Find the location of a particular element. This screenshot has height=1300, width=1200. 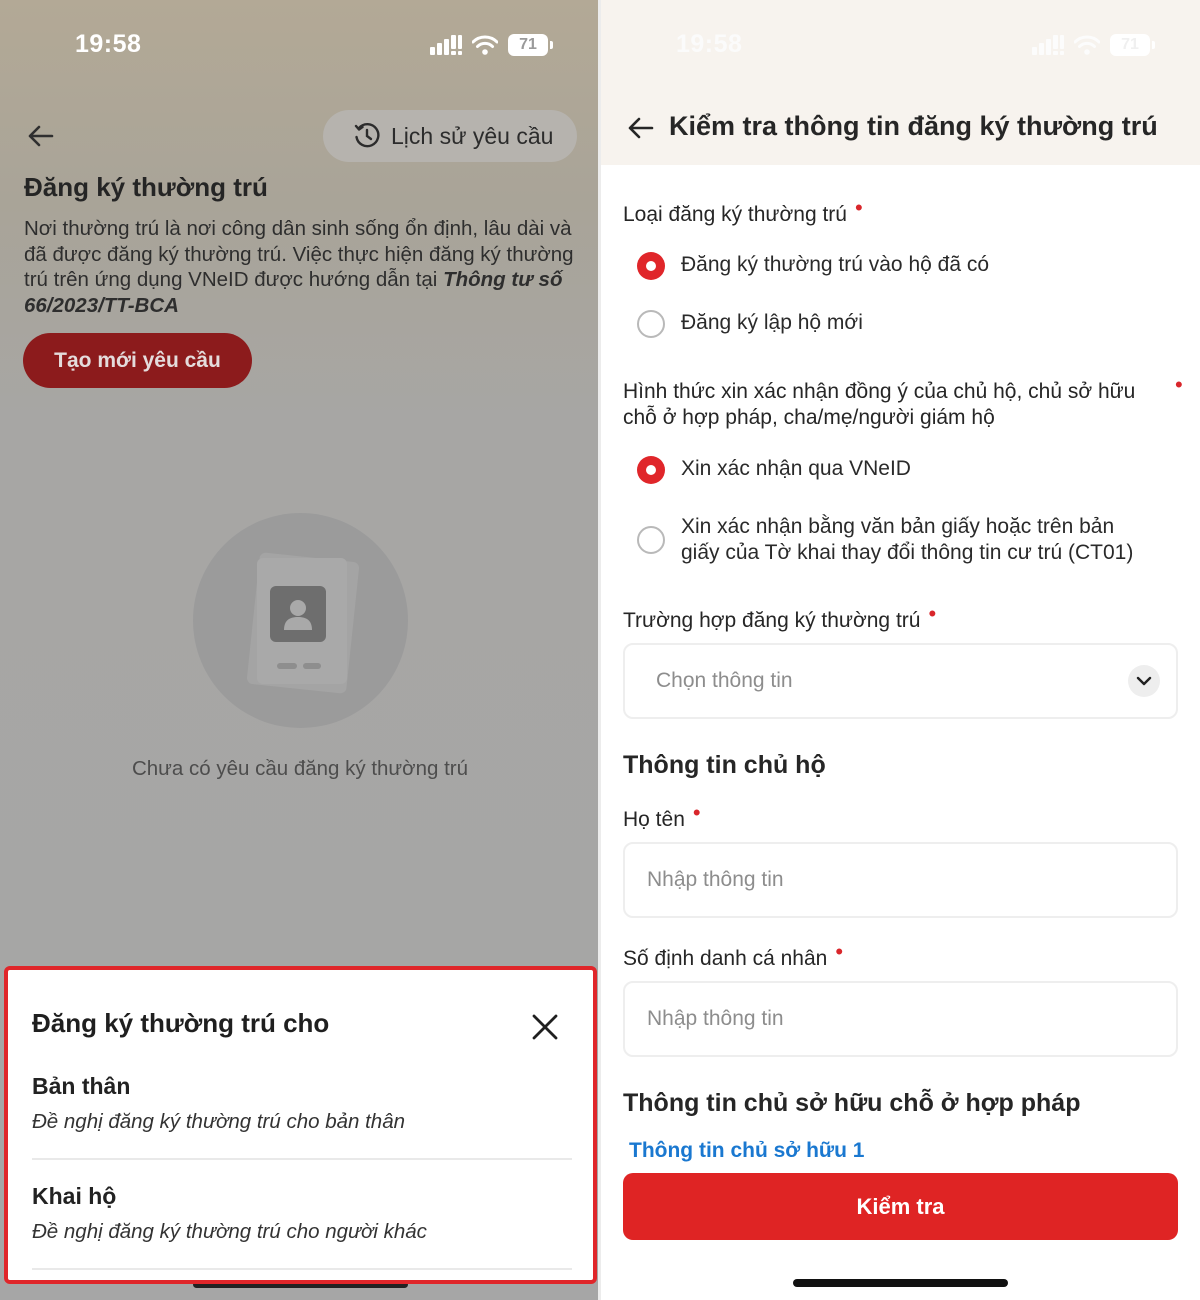

chevron-down-icon is located at coordinates (1144, 681).